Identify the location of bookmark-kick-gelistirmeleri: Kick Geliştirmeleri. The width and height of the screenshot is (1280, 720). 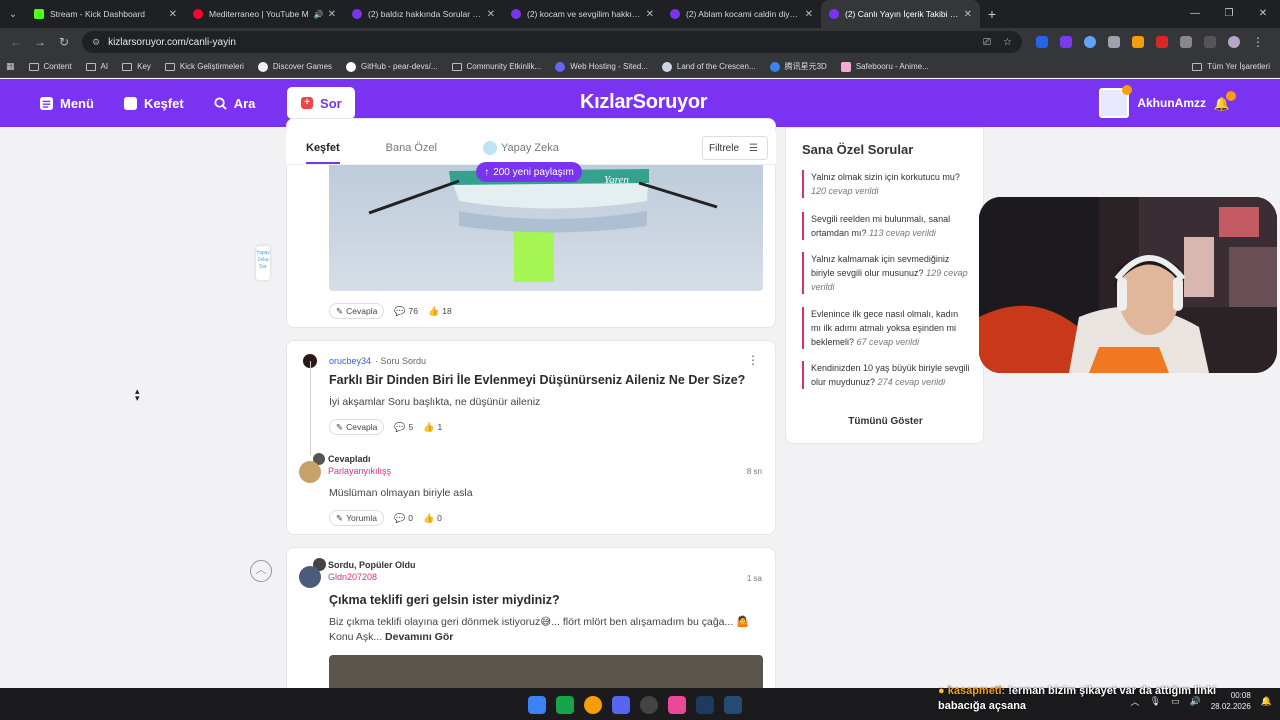
(204, 66).